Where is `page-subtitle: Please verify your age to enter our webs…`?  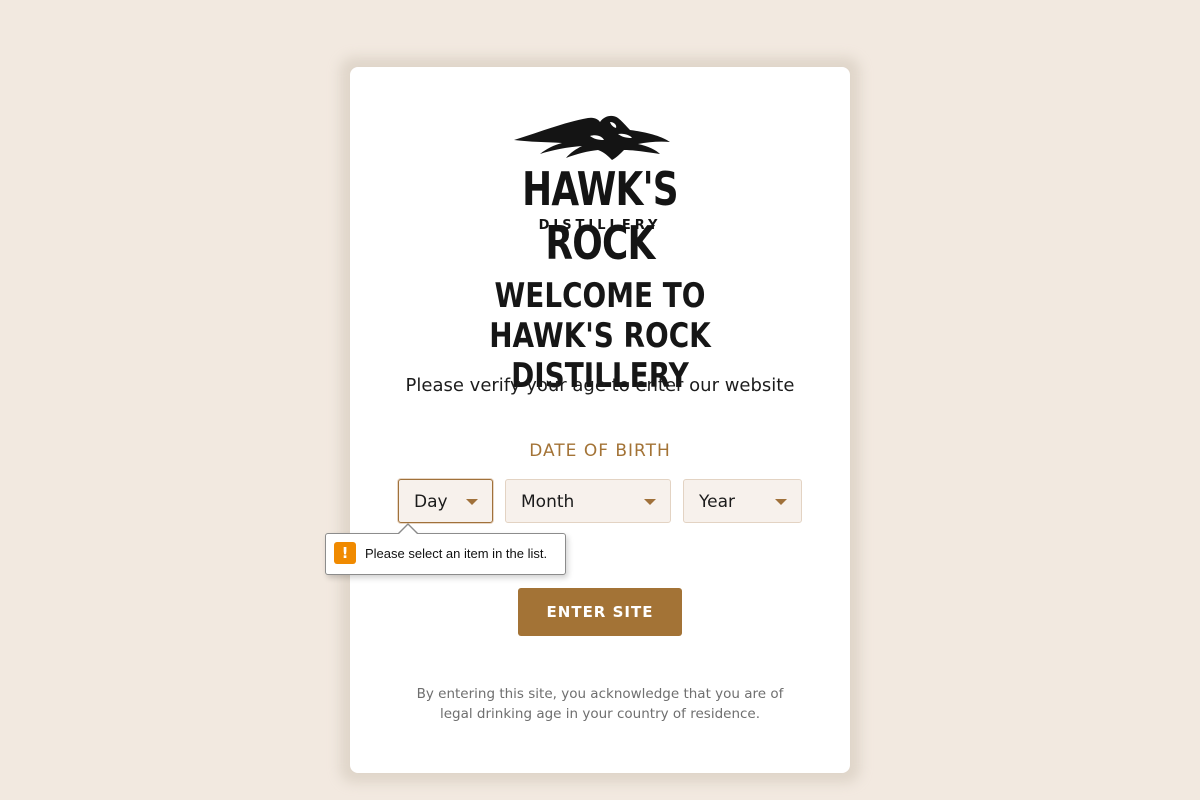
page-subtitle: Please verify your age to enter our webs… is located at coordinates (600, 385).